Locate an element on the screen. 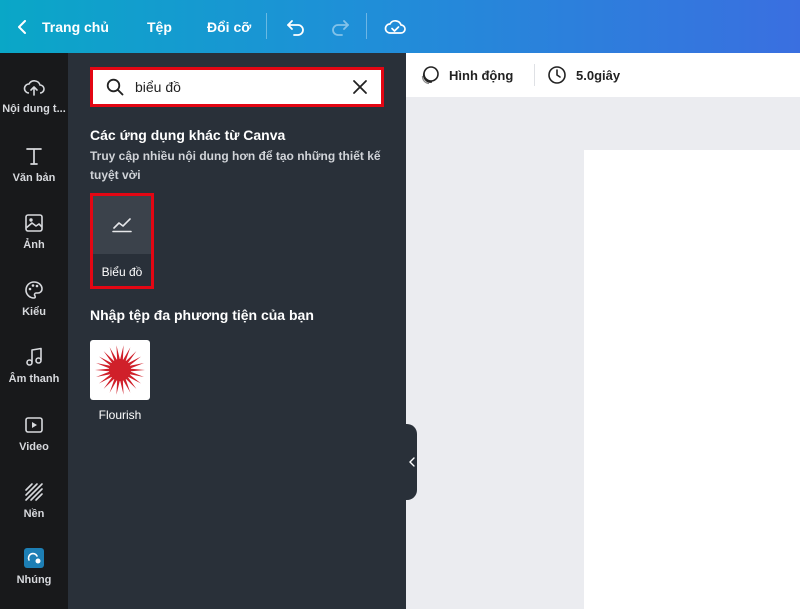 The height and width of the screenshot is (609, 800). sidebar-item-video: Video is located at coordinates (34, 444).